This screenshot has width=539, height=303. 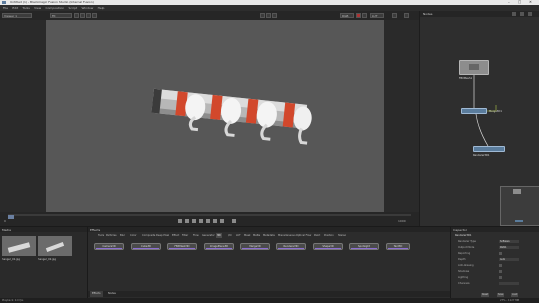 What do you see at coordinates (500, 277) in the screenshot?
I see `lighting-checkbox` at bounding box center [500, 277].